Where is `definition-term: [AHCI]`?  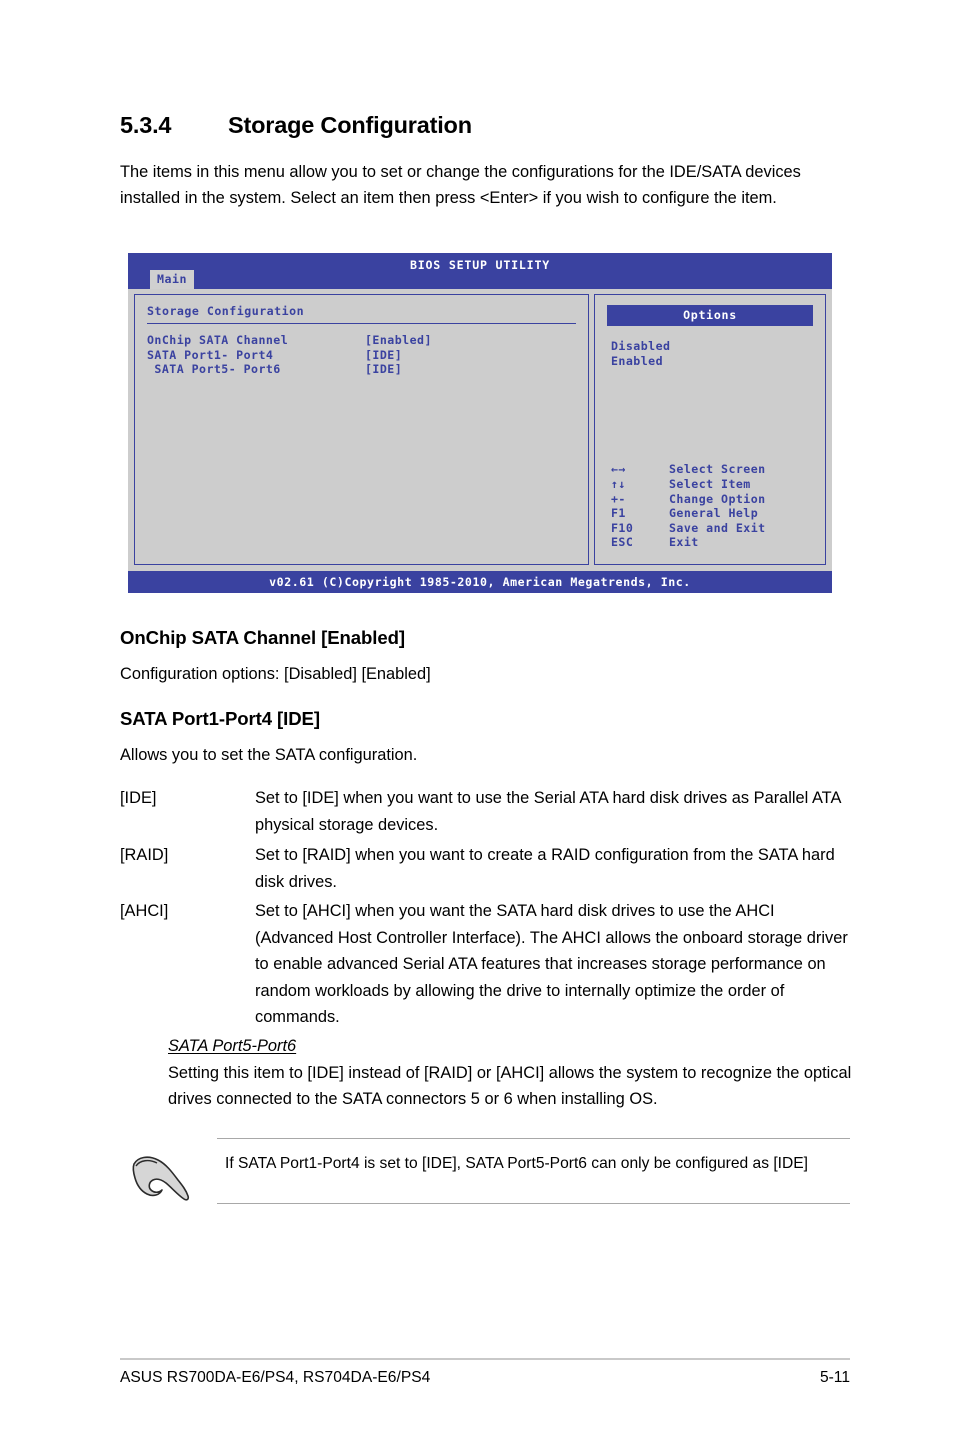 definition-term: [AHCI] is located at coordinates (144, 911).